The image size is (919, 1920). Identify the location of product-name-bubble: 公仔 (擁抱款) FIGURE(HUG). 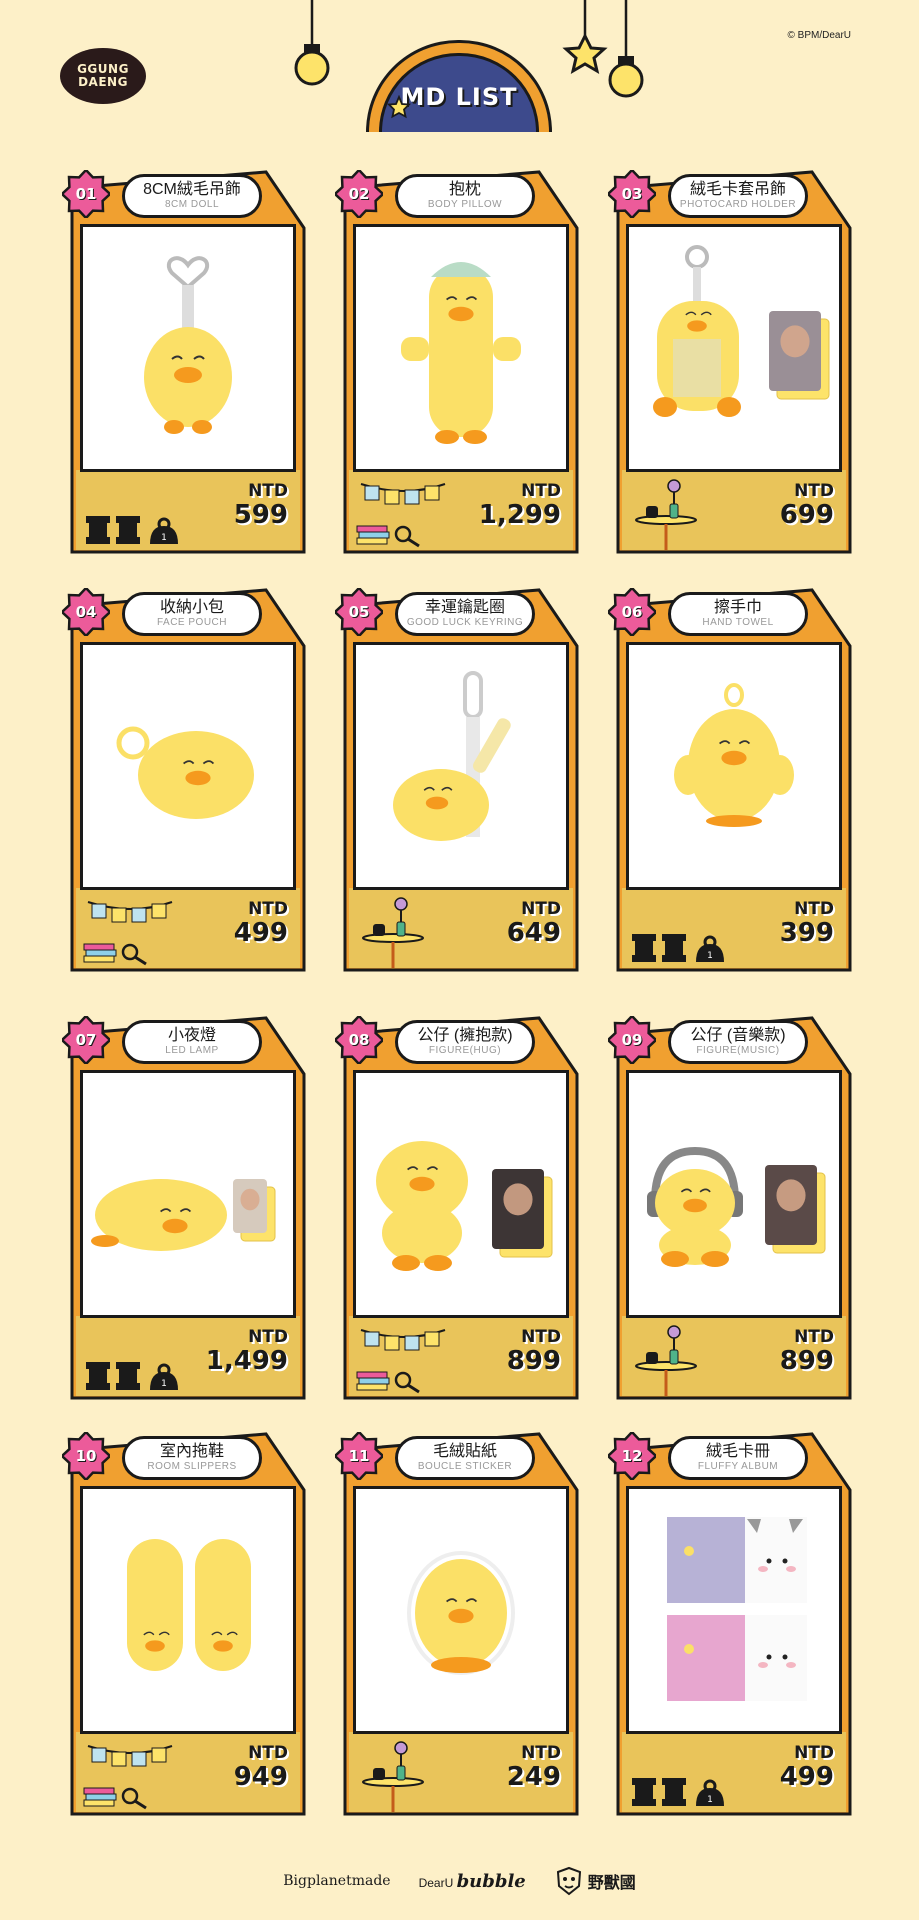
(465, 1042).